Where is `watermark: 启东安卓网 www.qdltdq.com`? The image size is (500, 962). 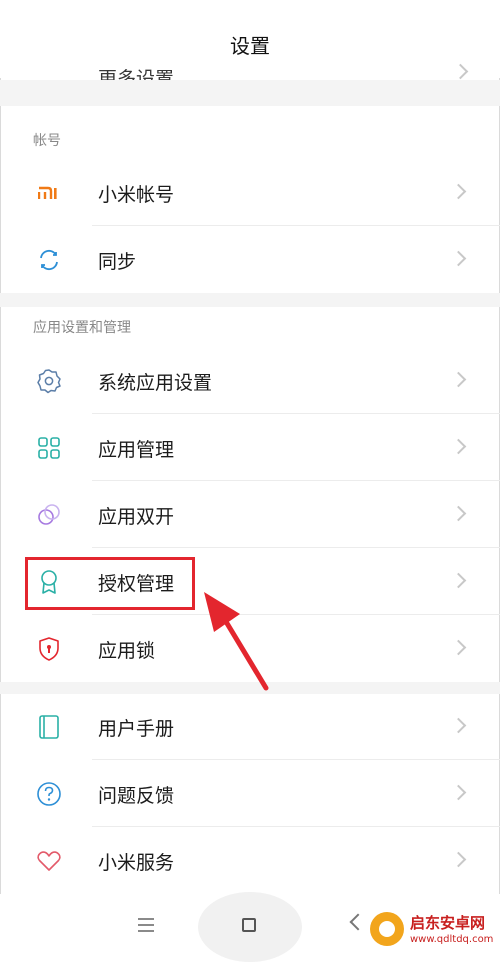 watermark: 启东安卓网 www.qdltdq.com is located at coordinates (432, 930).